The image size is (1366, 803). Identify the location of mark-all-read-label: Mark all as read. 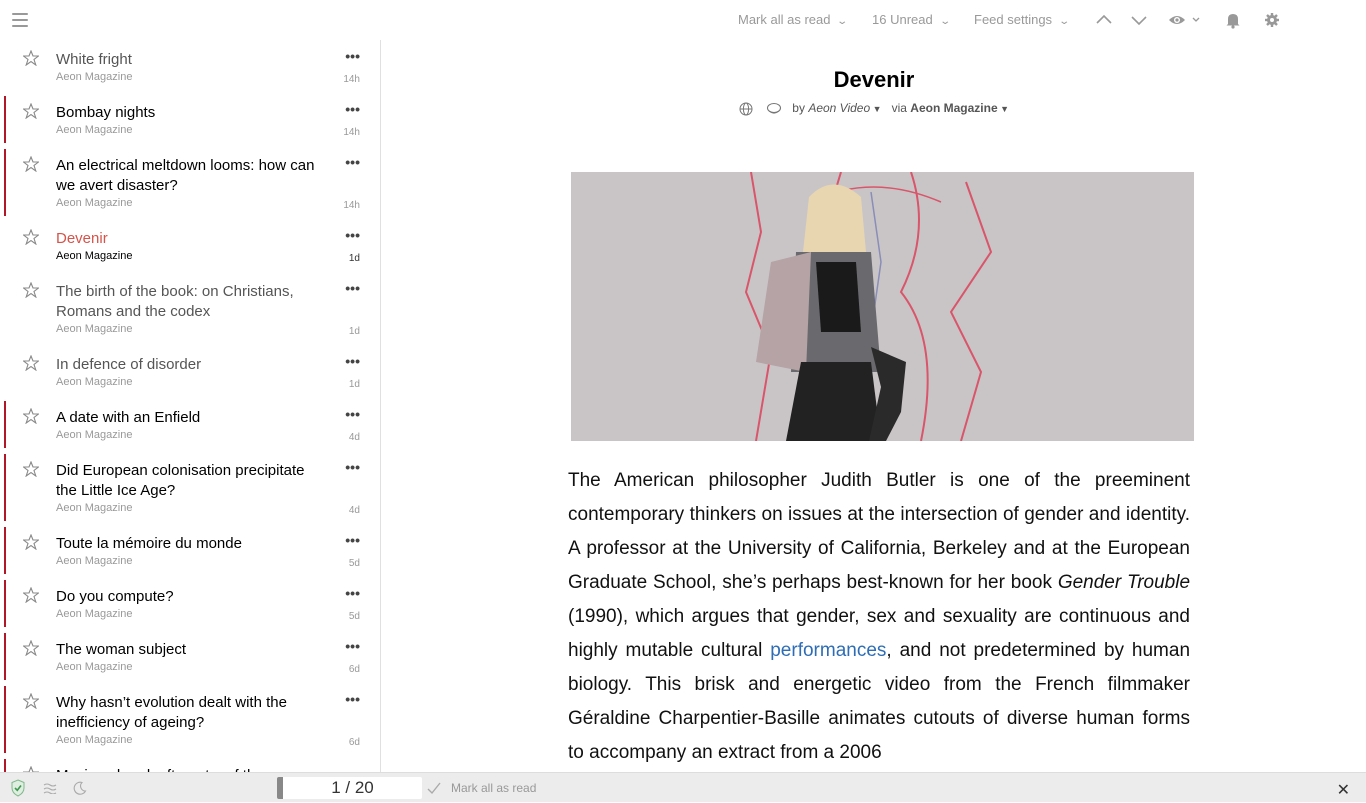
(784, 19).